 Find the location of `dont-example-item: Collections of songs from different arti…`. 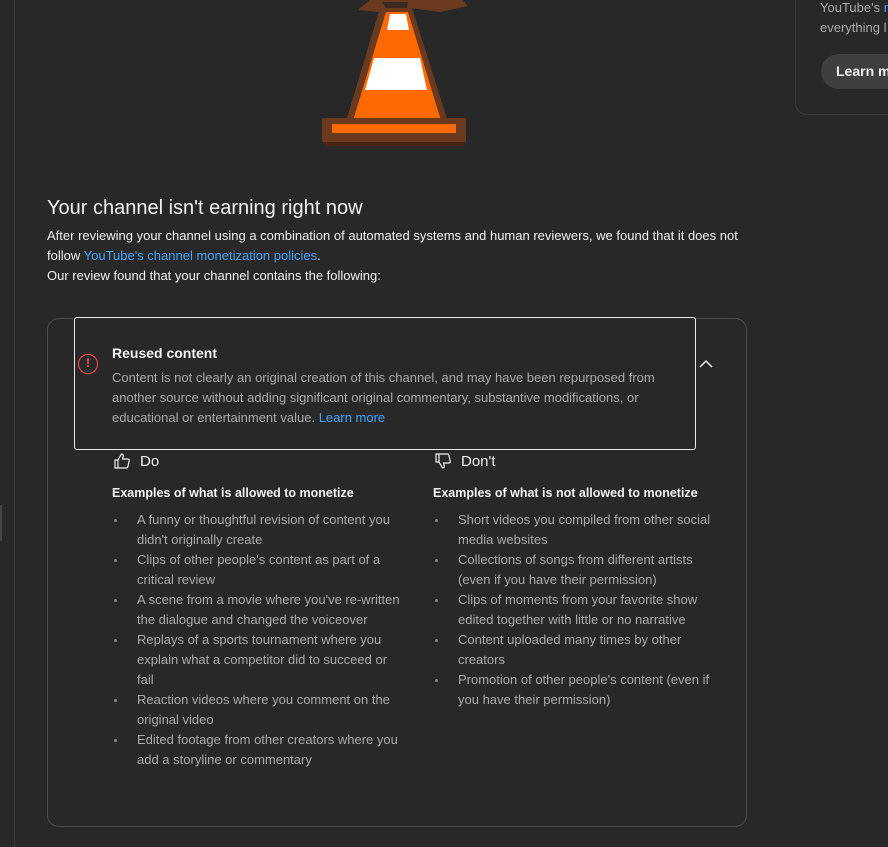

dont-example-item: Collections of songs from different arti… is located at coordinates (578, 570).